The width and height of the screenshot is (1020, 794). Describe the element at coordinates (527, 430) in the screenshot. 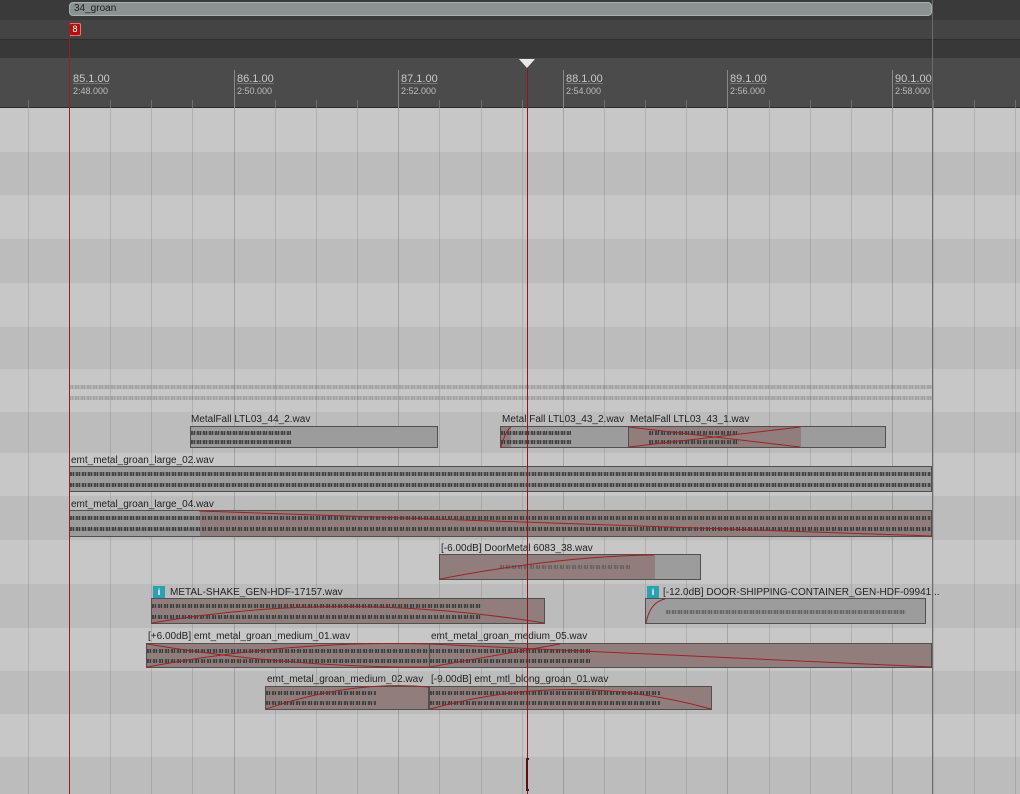

I see `playhead-line` at that location.